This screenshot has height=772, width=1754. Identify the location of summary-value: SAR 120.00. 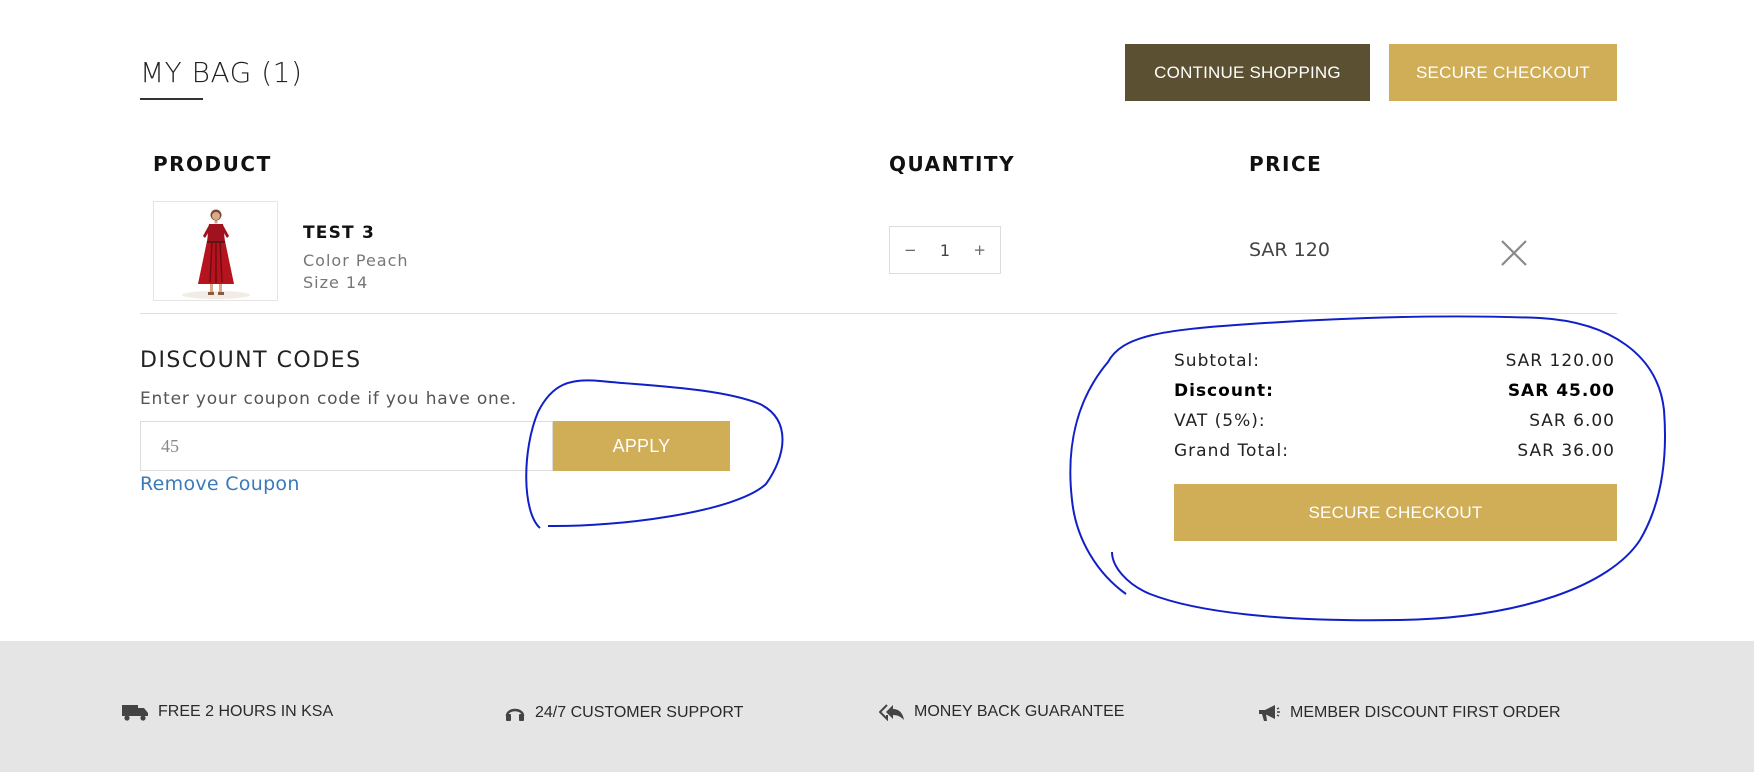
(1560, 361).